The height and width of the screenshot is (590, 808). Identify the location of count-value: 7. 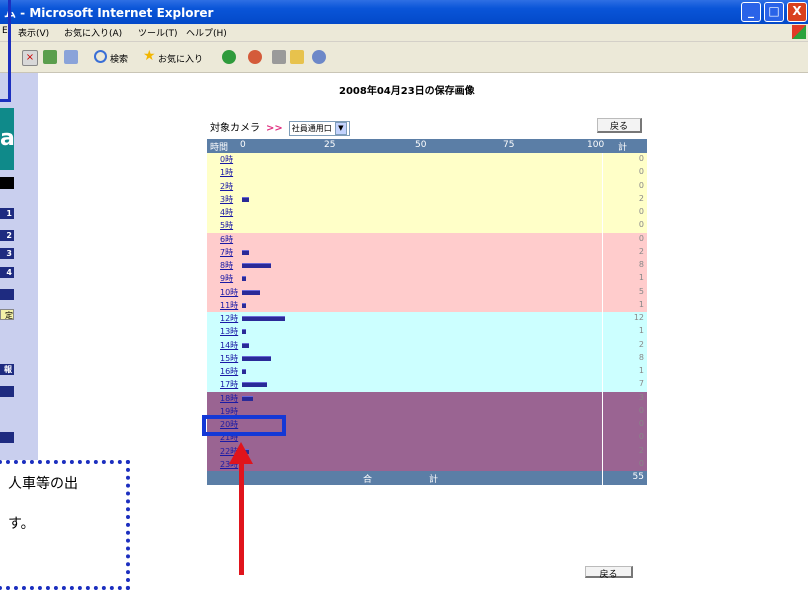
(641, 384).